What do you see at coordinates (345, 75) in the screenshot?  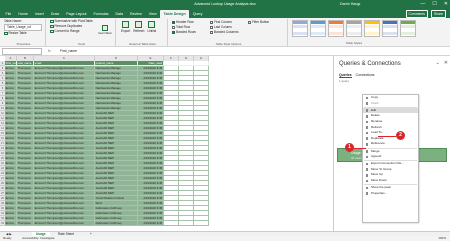 I see `pane-tab-queries: Queries` at bounding box center [345, 75].